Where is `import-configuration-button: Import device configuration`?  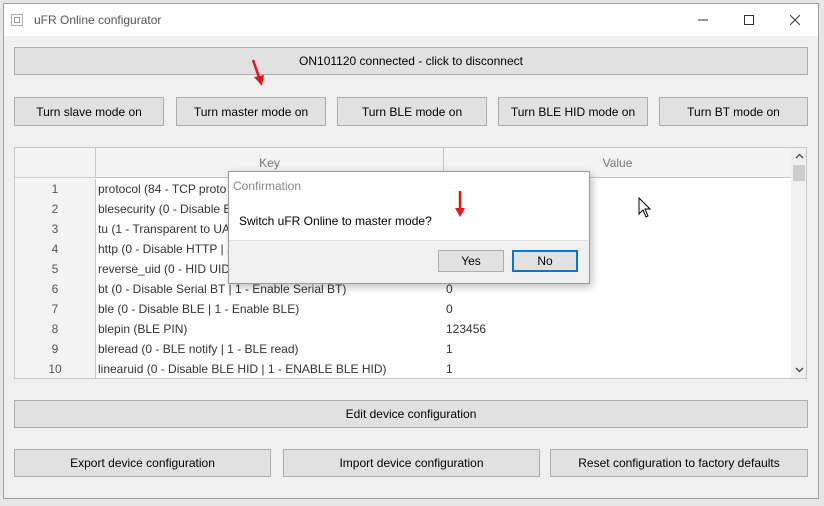
import-configuration-button: Import device configuration is located at coordinates (411, 463).